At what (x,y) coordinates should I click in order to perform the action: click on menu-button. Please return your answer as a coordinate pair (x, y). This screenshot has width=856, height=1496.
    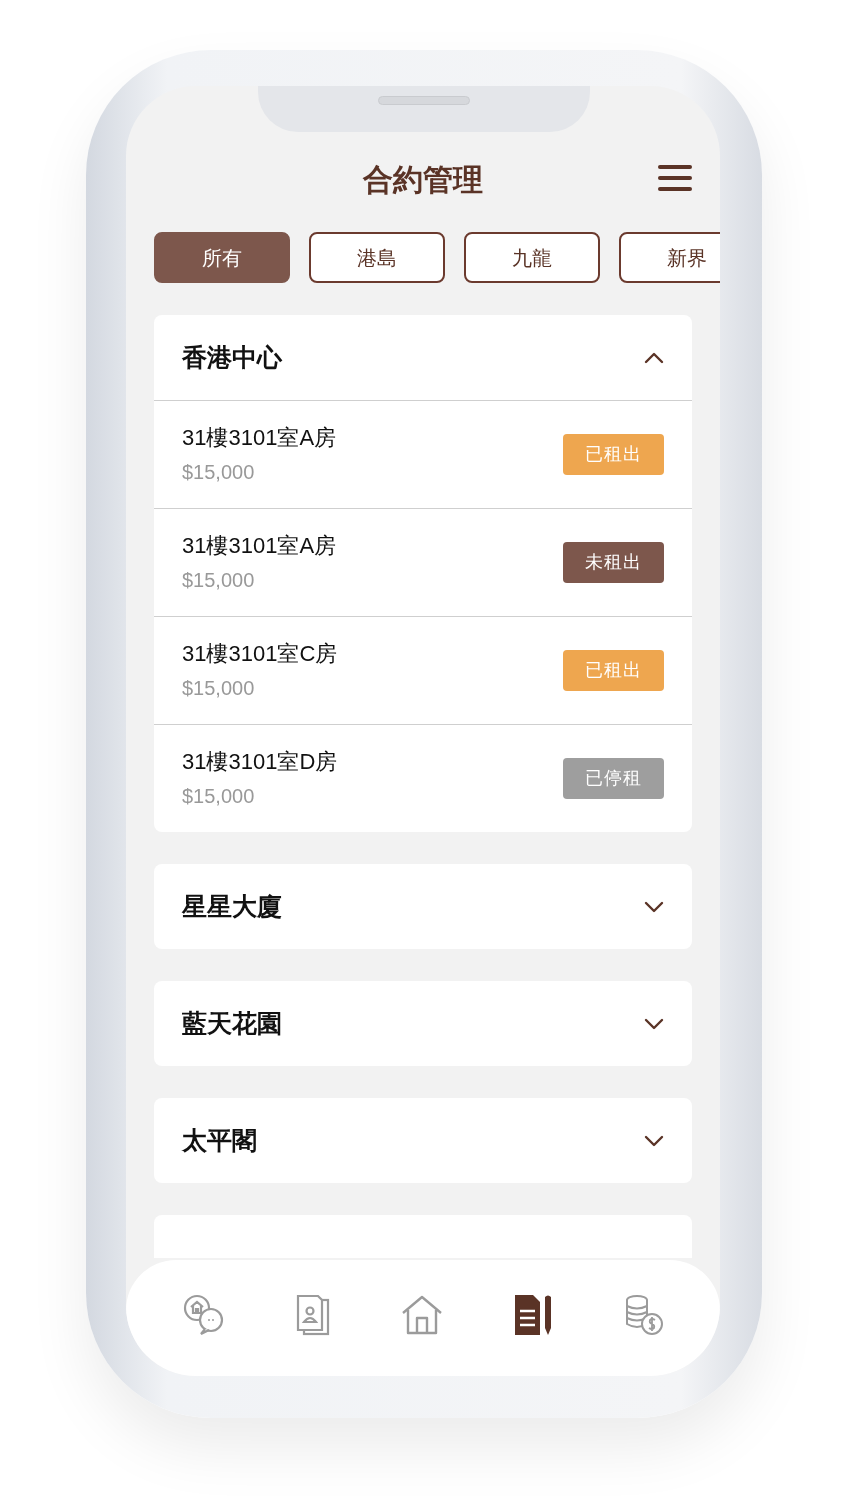
    Looking at the image, I should click on (675, 178).